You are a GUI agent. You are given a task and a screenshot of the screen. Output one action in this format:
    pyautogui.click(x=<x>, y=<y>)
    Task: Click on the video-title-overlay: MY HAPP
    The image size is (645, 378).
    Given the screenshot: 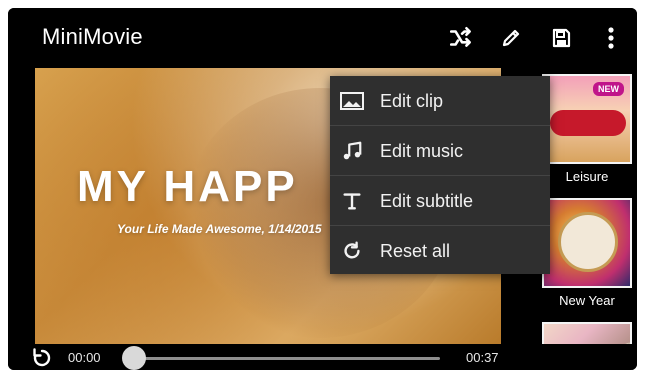 What is the action you would take?
    pyautogui.click(x=187, y=186)
    